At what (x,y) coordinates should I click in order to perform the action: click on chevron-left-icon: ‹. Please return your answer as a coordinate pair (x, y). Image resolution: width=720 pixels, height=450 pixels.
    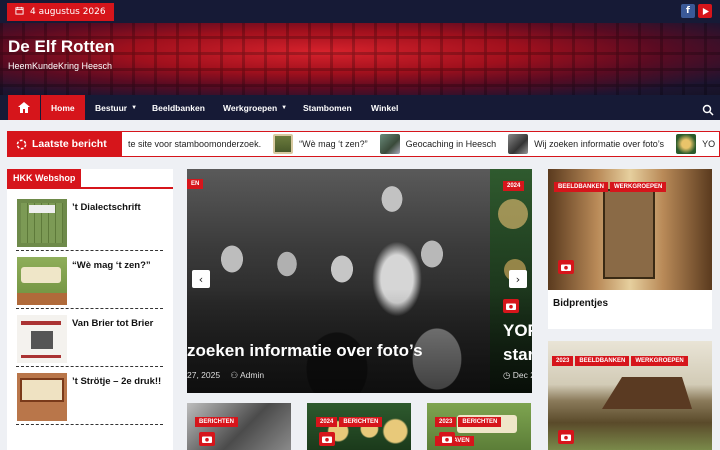
    Looking at the image, I should click on (201, 279).